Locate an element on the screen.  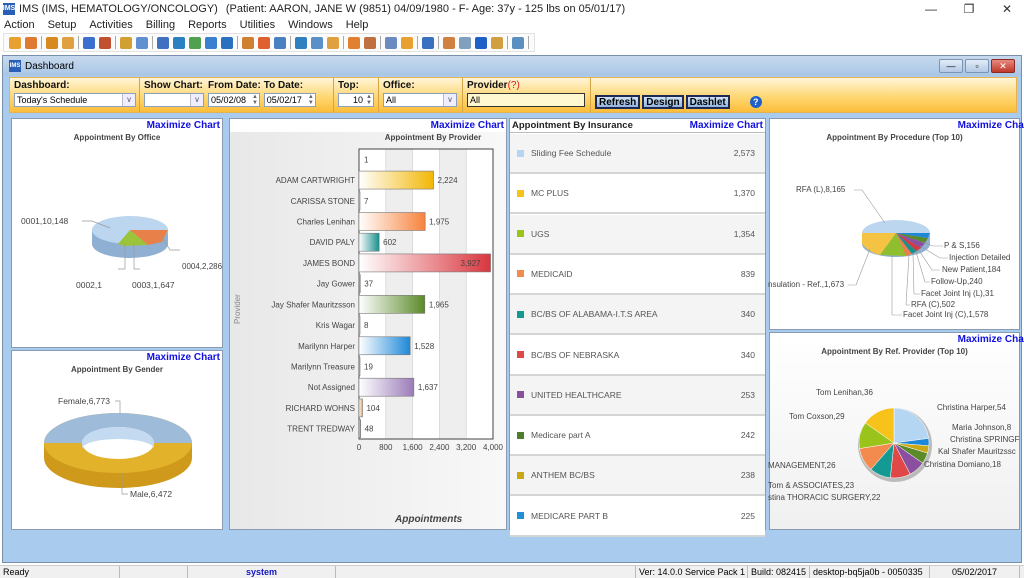
menu-reports: Reports is located at coordinates (207, 25).